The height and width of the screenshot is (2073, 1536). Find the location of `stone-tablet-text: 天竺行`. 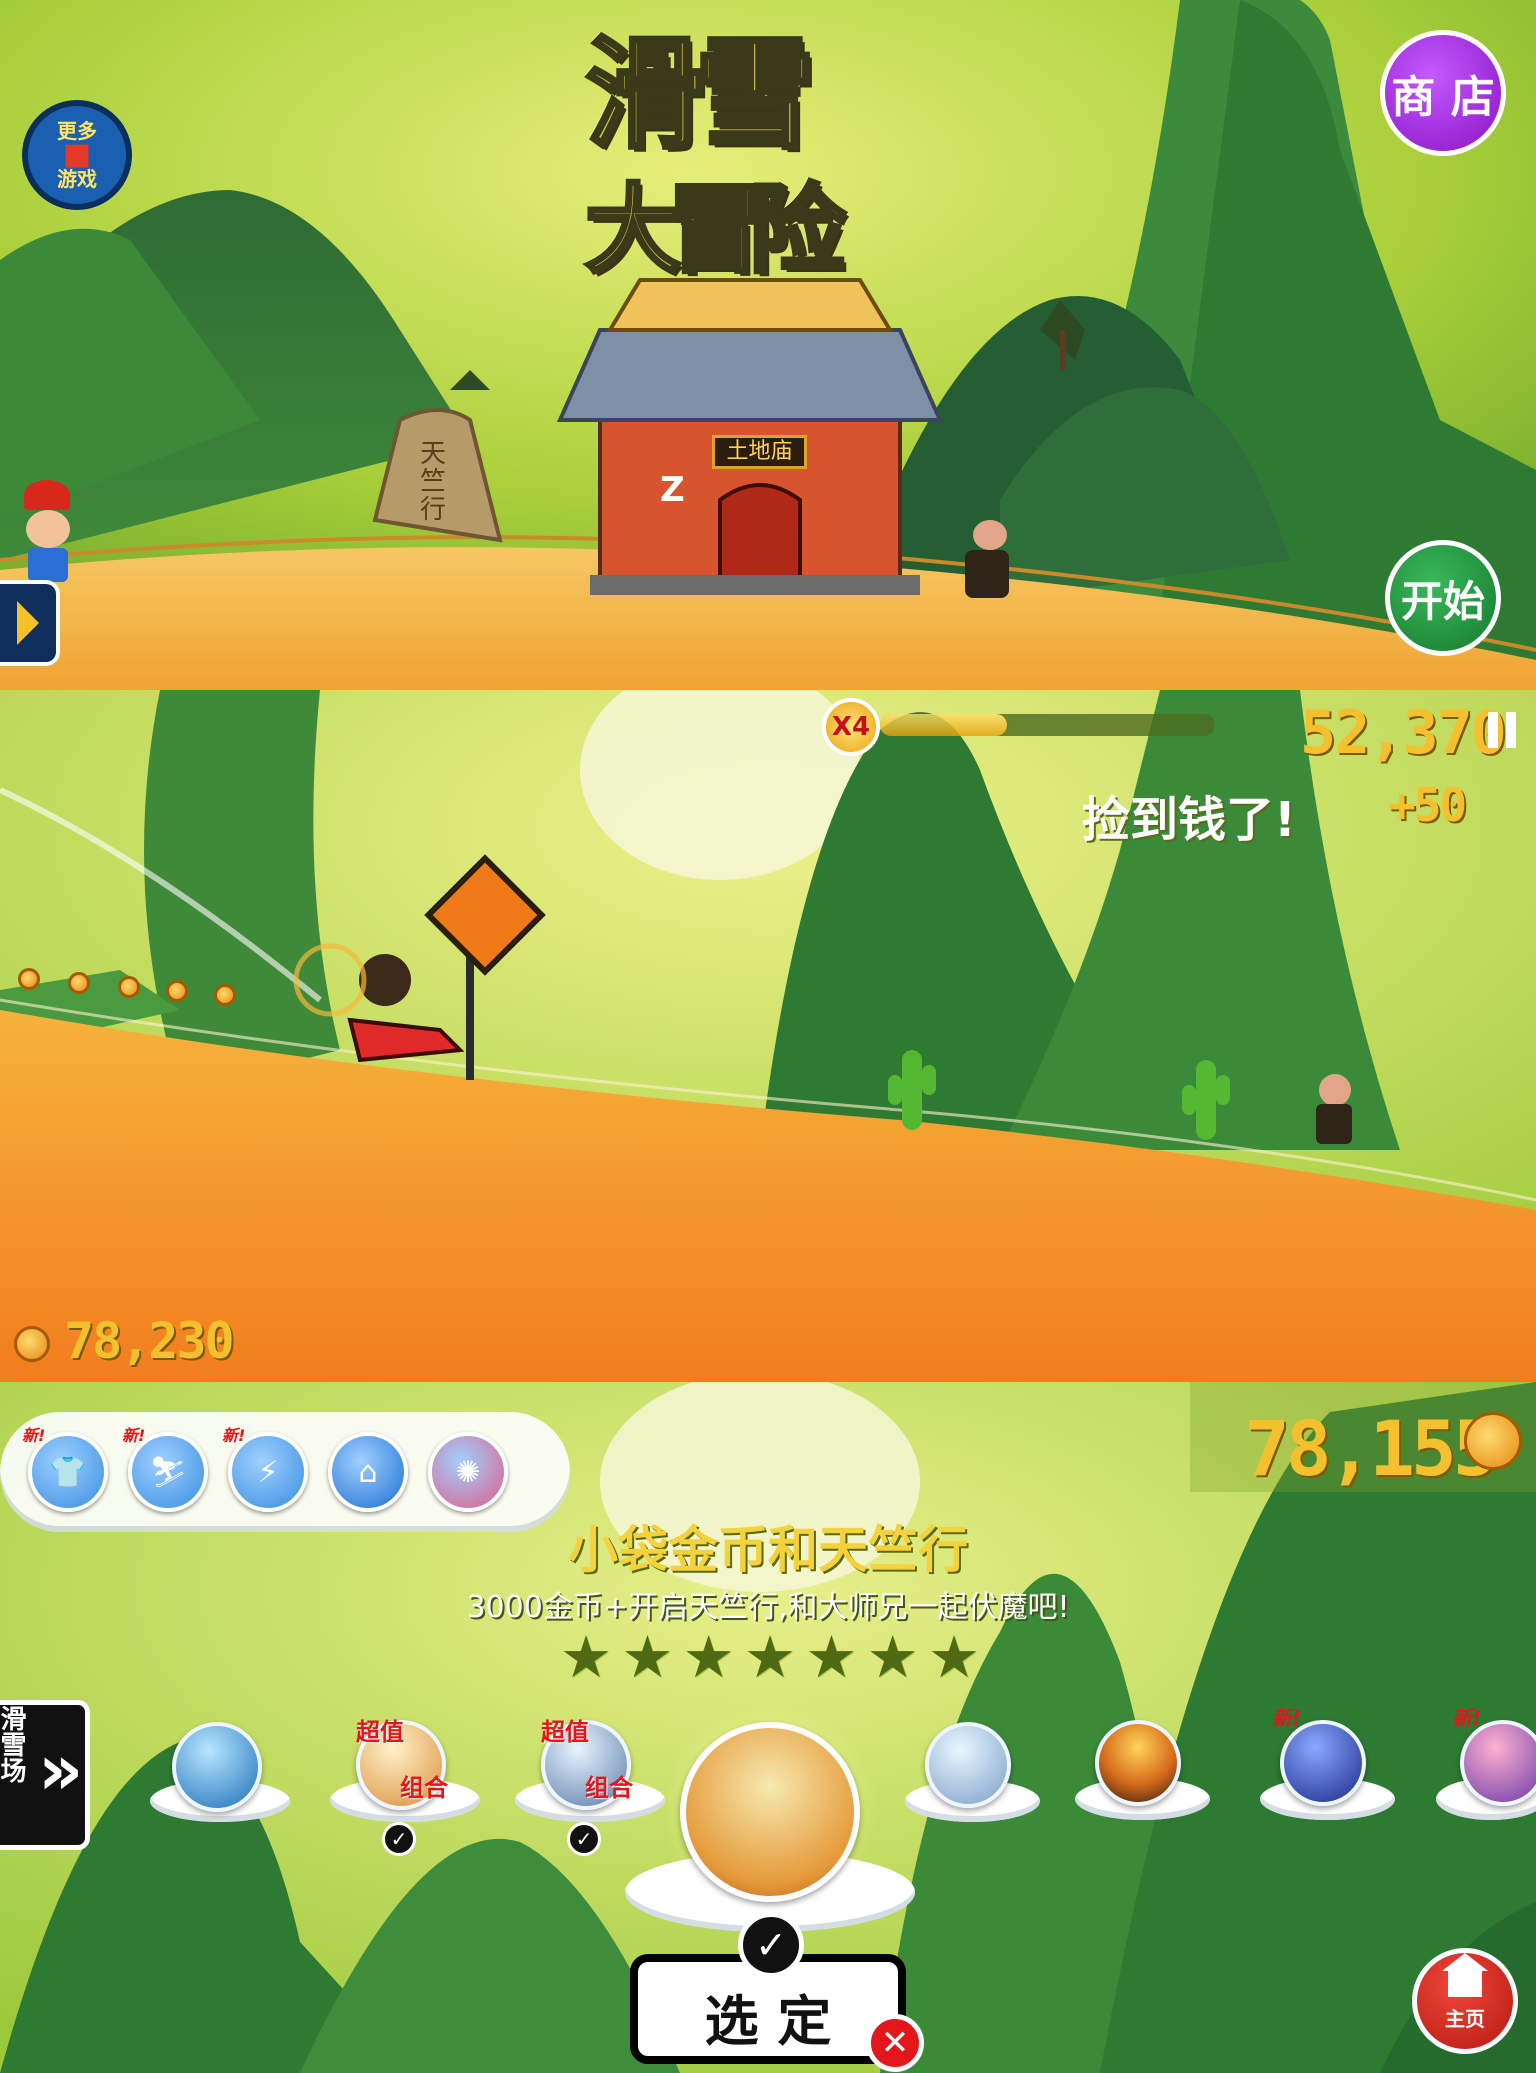

stone-tablet-text: 天竺行 is located at coordinates (433, 482).